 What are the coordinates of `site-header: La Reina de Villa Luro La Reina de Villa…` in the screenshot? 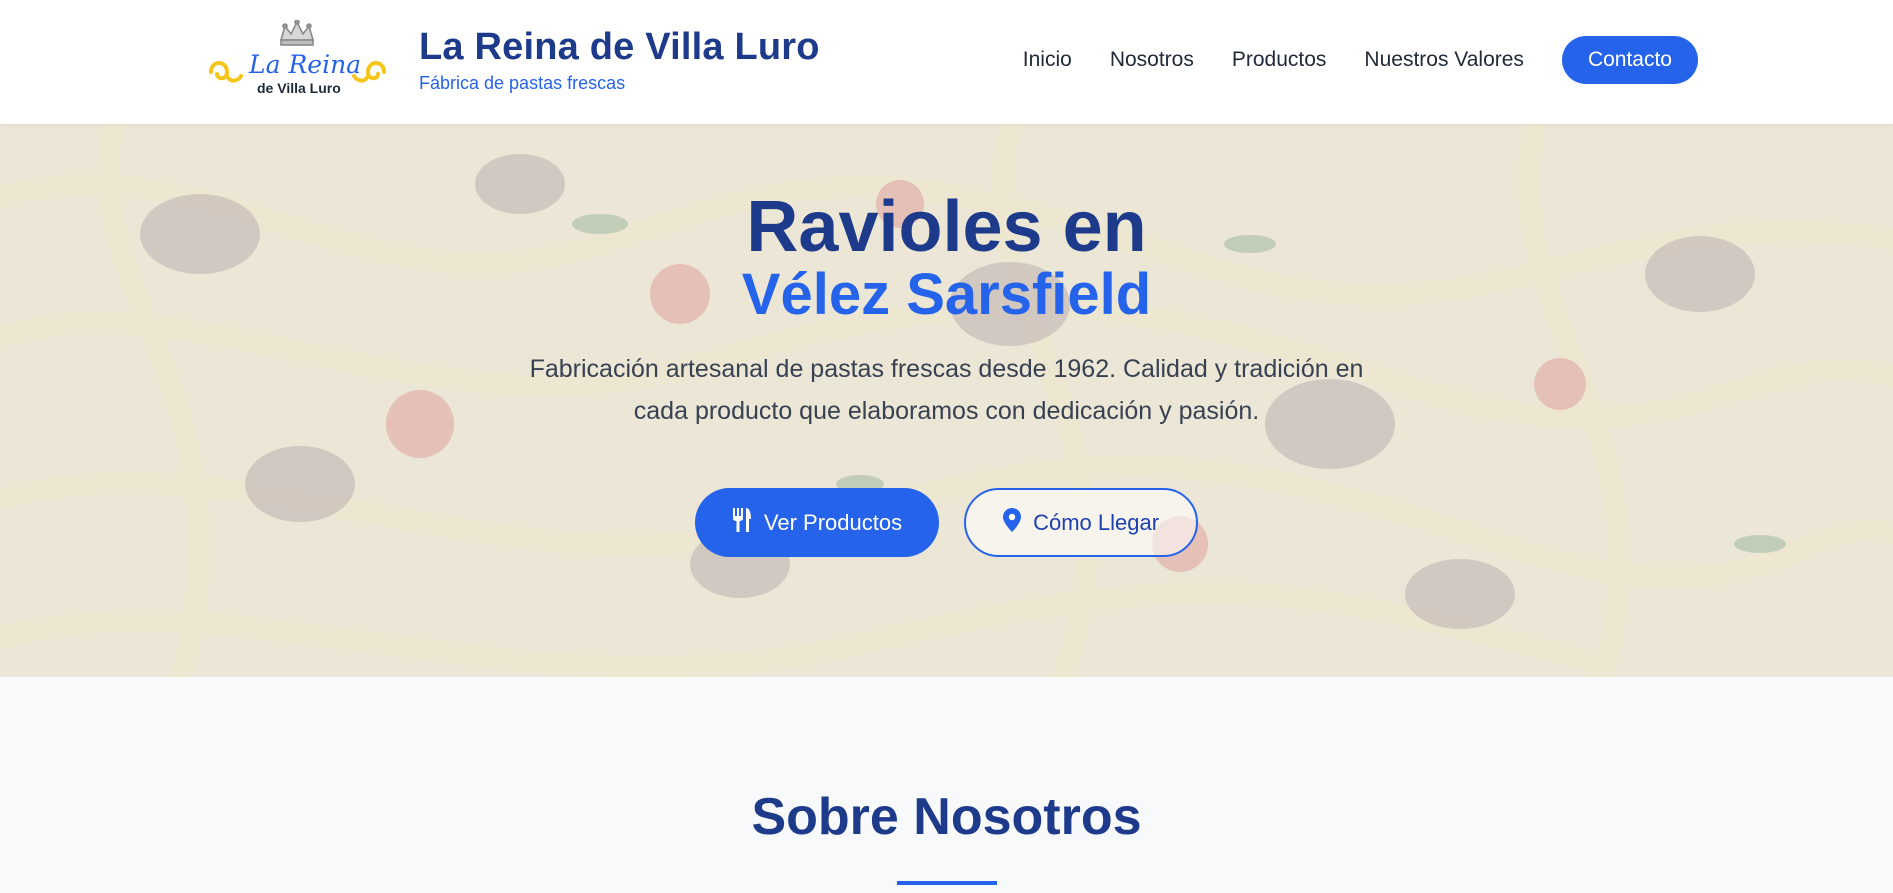 It's located at (946, 62).